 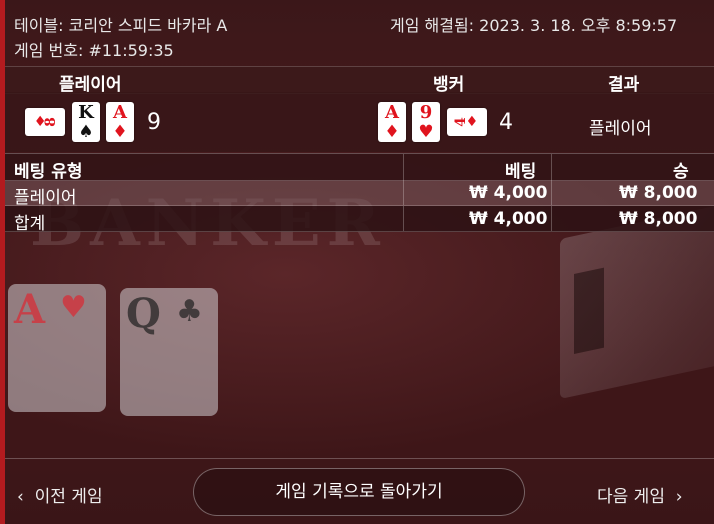 What do you see at coordinates (86, 132) in the screenshot?
I see `spade-icon: ♠` at bounding box center [86, 132].